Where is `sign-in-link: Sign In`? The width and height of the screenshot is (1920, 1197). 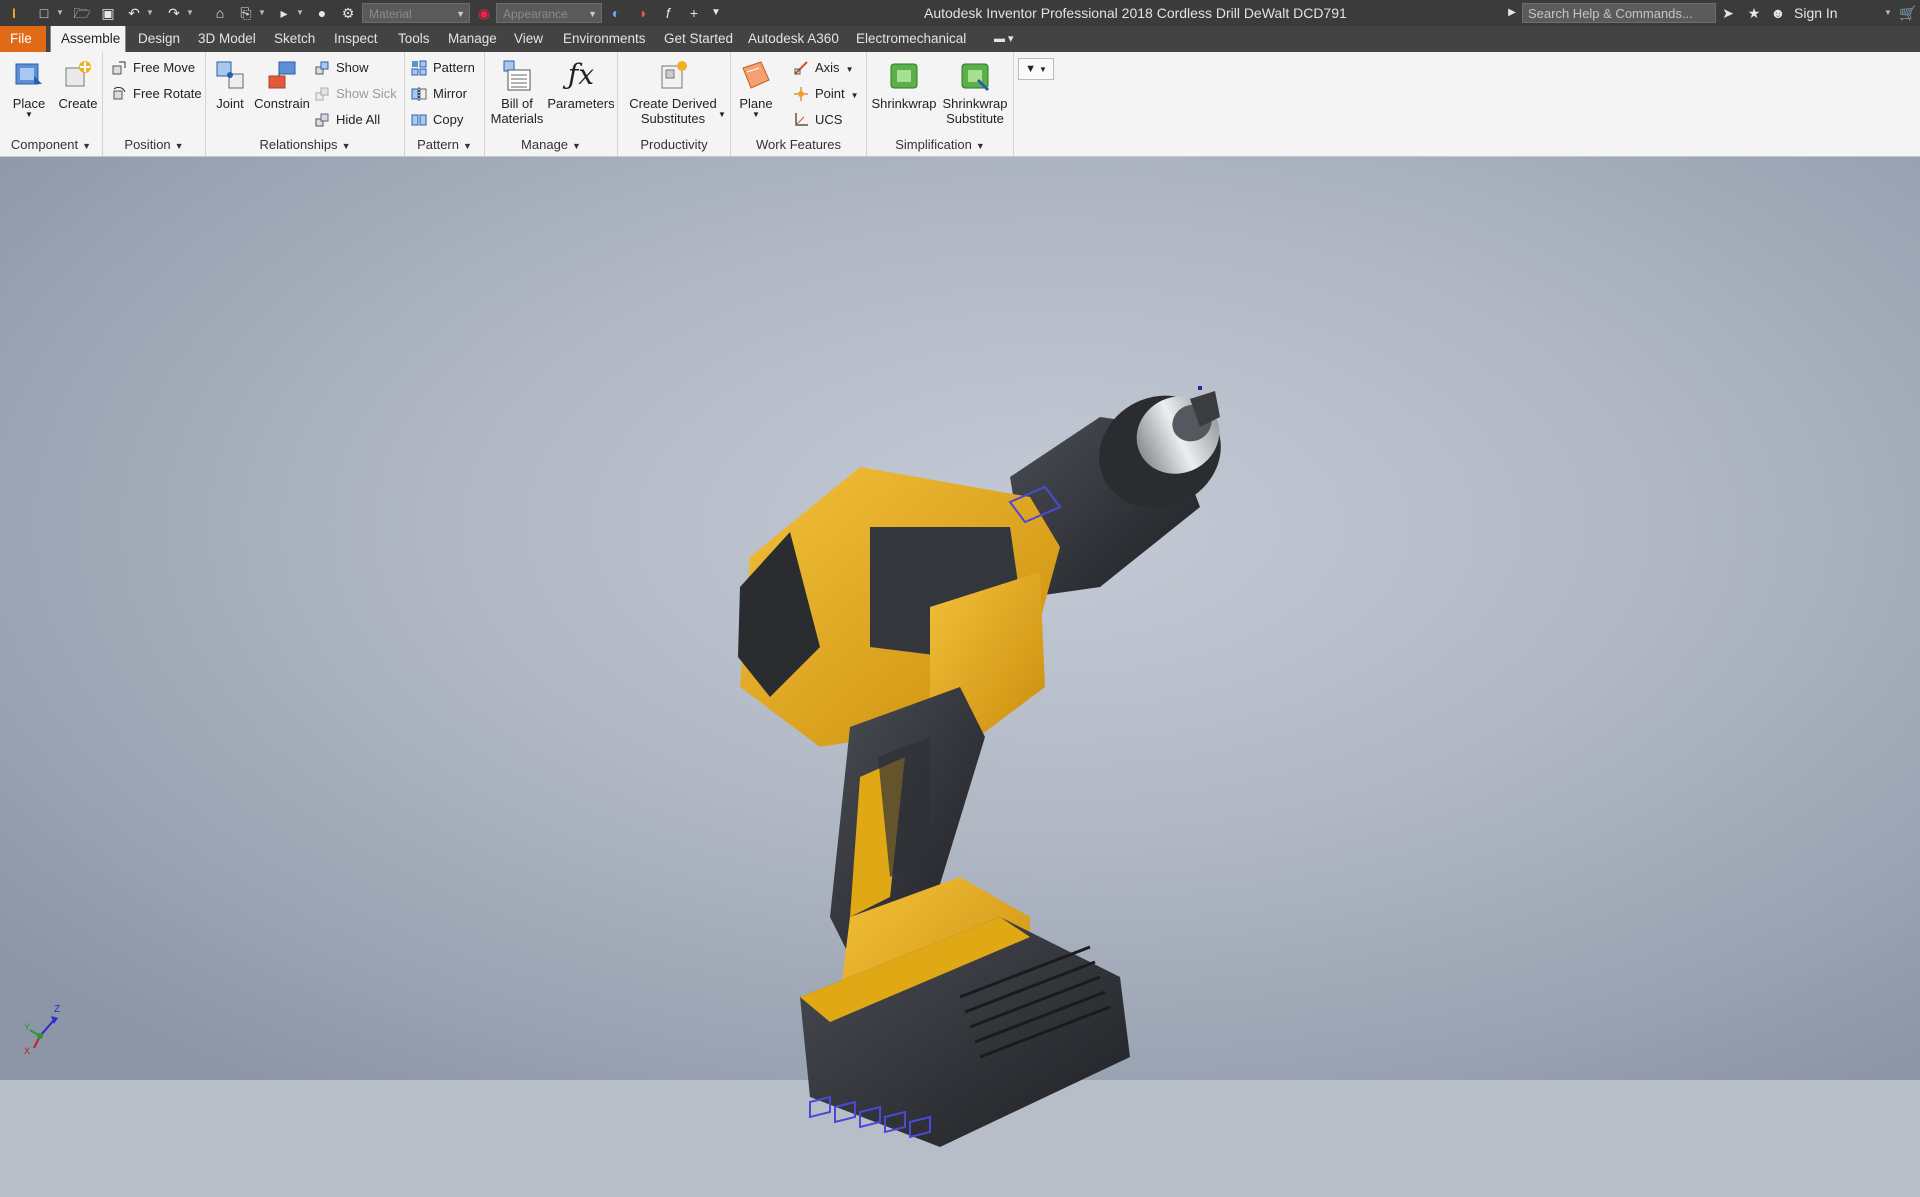
sign-in-link: Sign In is located at coordinates (1816, 13).